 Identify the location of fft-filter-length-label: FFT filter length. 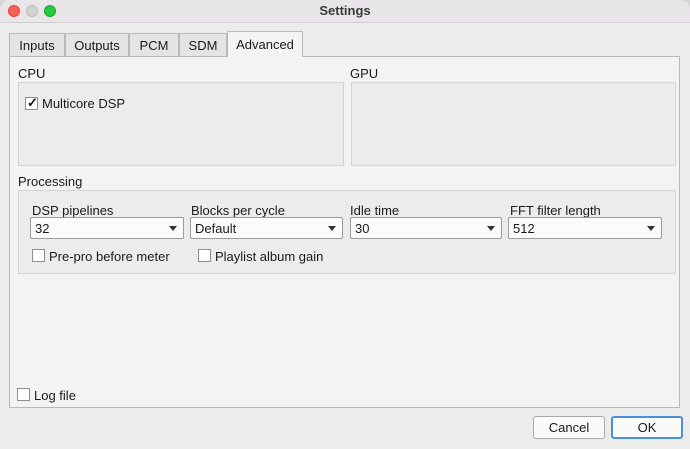
(555, 210).